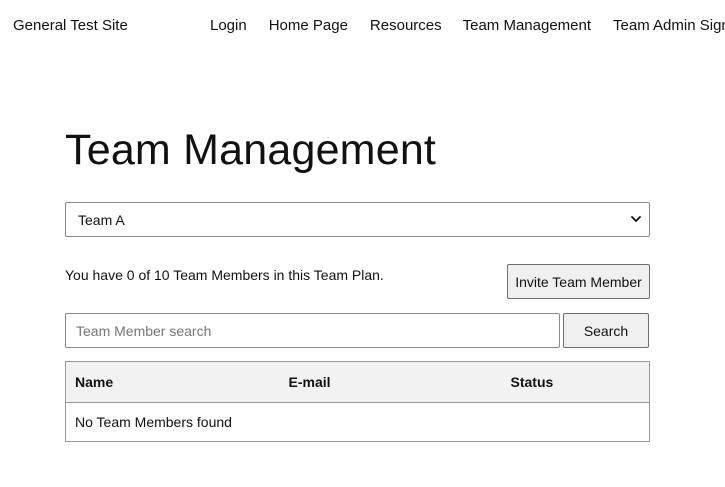 This screenshot has width=725, height=487. Describe the element at coordinates (308, 25) in the screenshot. I see `nav-link-home-page: Home Page` at that location.